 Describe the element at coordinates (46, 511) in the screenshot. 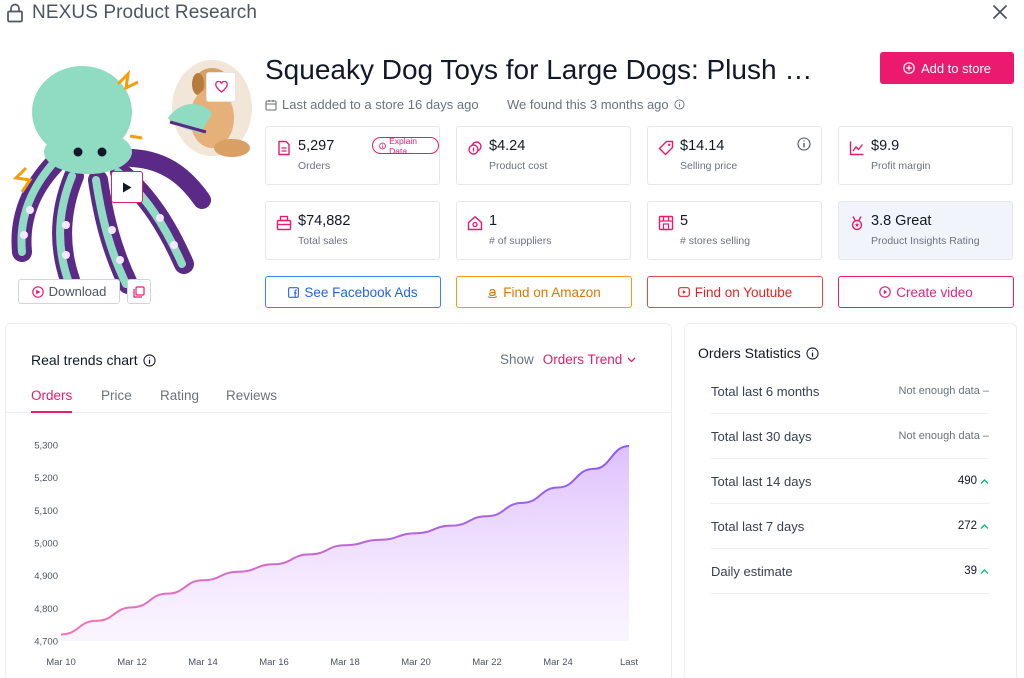

I see `y-tick-label: 5,100` at that location.